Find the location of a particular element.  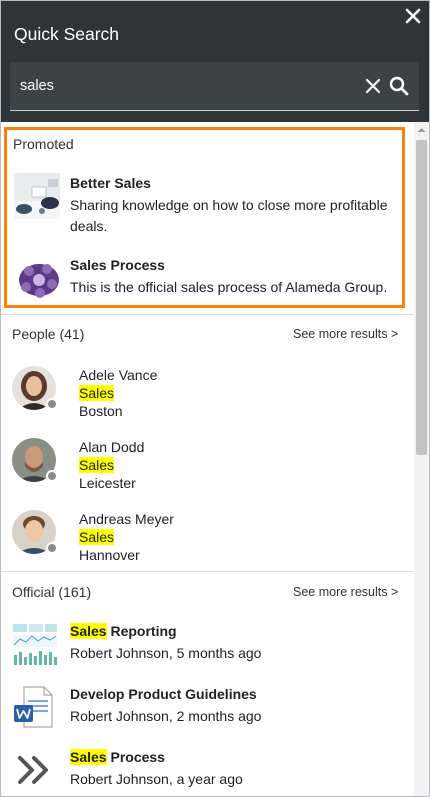

document-meta: Robert Johnson, 2 months ago is located at coordinates (166, 716).